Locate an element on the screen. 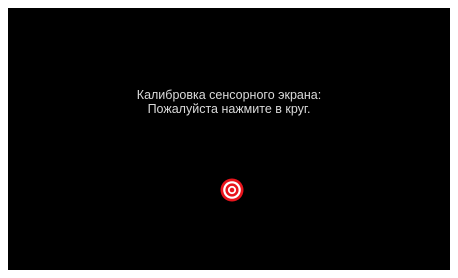  calibration-title: Калибровка сенсорного экрана: is located at coordinates (229, 95).